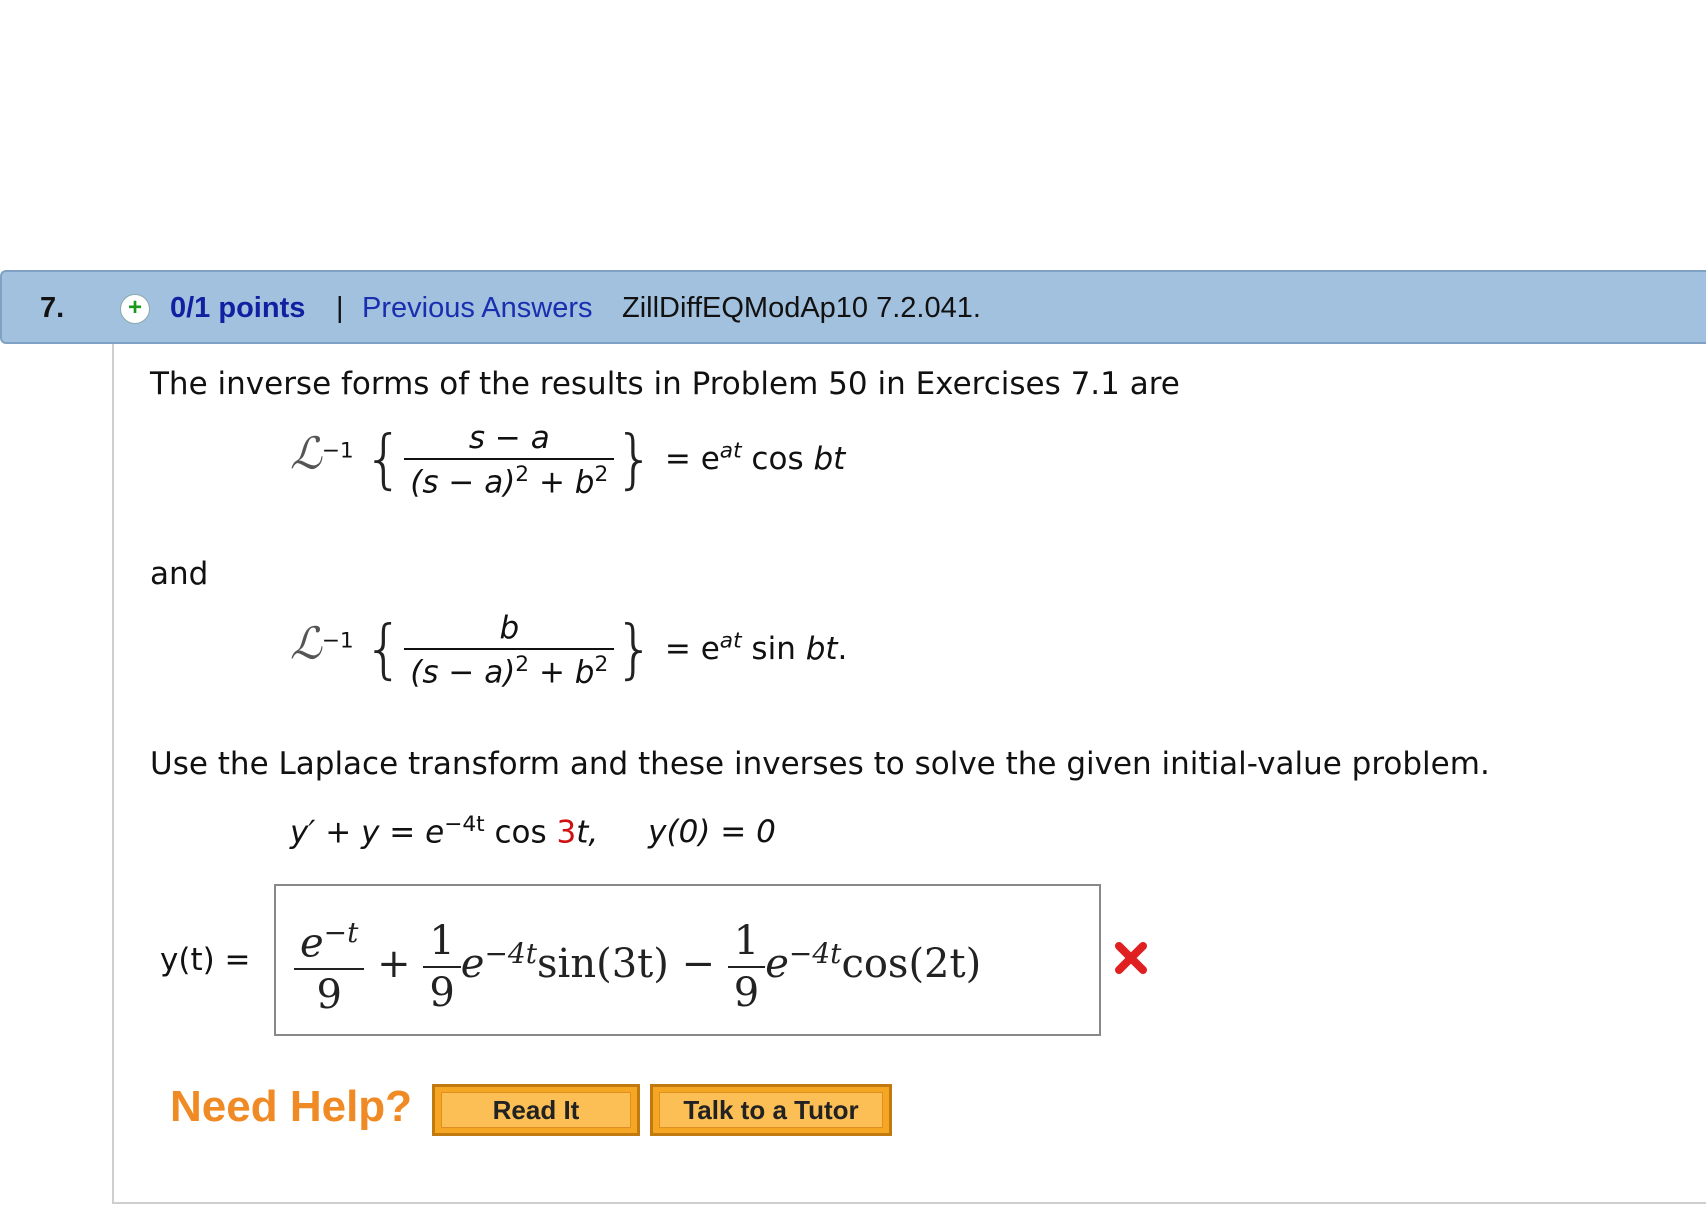  Describe the element at coordinates (520, 832) in the screenshot. I see `ivp-cos: cos` at that location.